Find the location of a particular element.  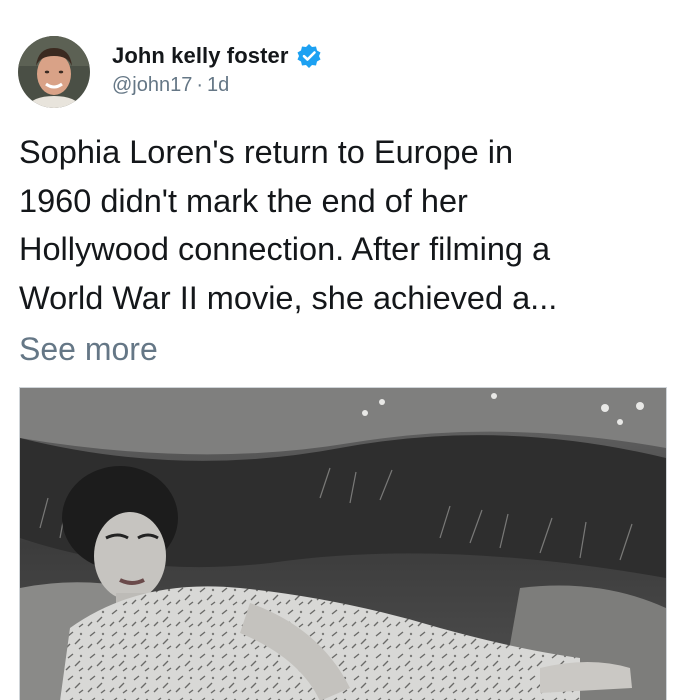

name-row: John kelly foster is located at coordinates (217, 56).